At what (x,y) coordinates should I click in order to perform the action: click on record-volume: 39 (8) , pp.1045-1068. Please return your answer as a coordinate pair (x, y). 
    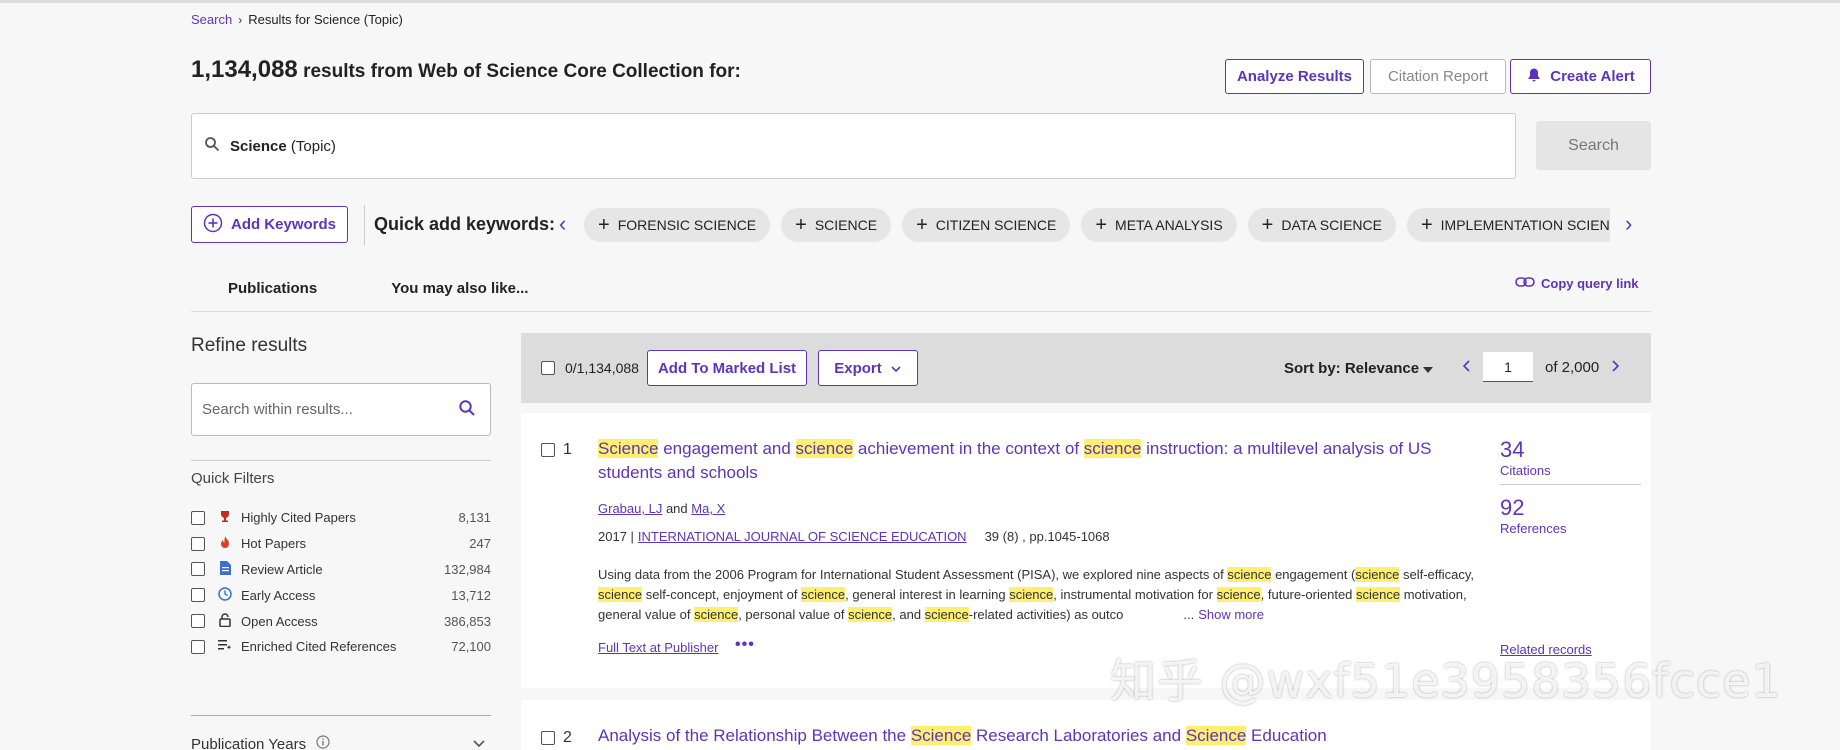
    Looking at the image, I should click on (1047, 536).